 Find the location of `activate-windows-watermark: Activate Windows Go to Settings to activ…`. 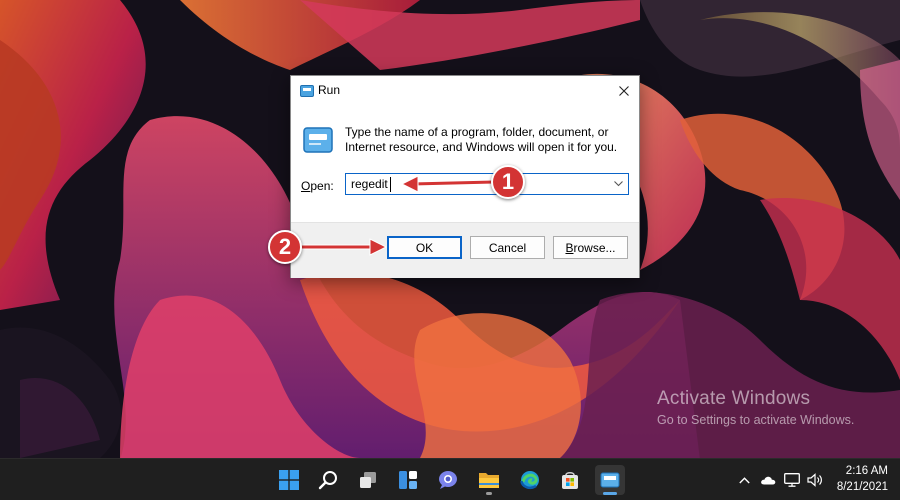

activate-windows-watermark: Activate Windows Go to Settings to activ… is located at coordinates (755, 407).